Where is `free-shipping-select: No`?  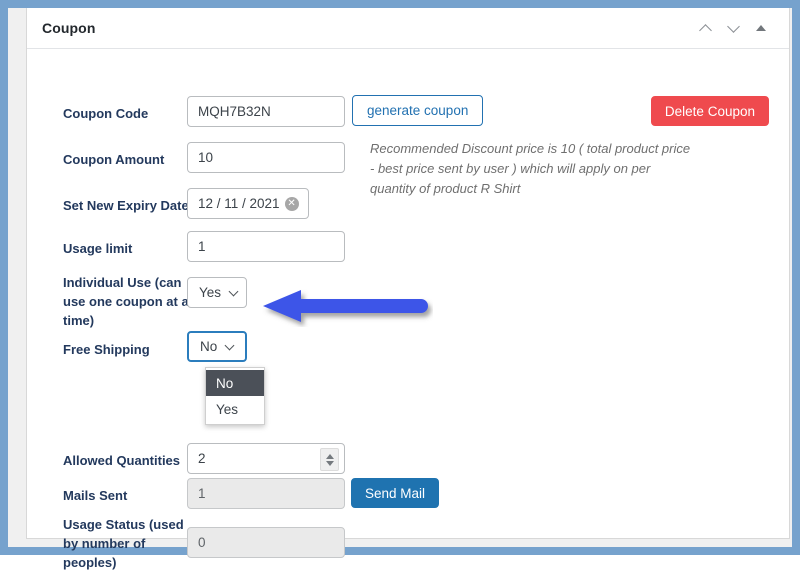
free-shipping-select: No is located at coordinates (217, 346).